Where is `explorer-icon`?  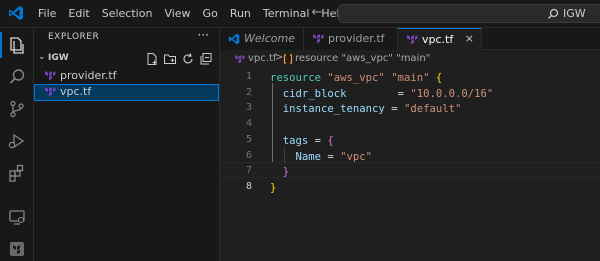
explorer-icon is located at coordinates (17, 45).